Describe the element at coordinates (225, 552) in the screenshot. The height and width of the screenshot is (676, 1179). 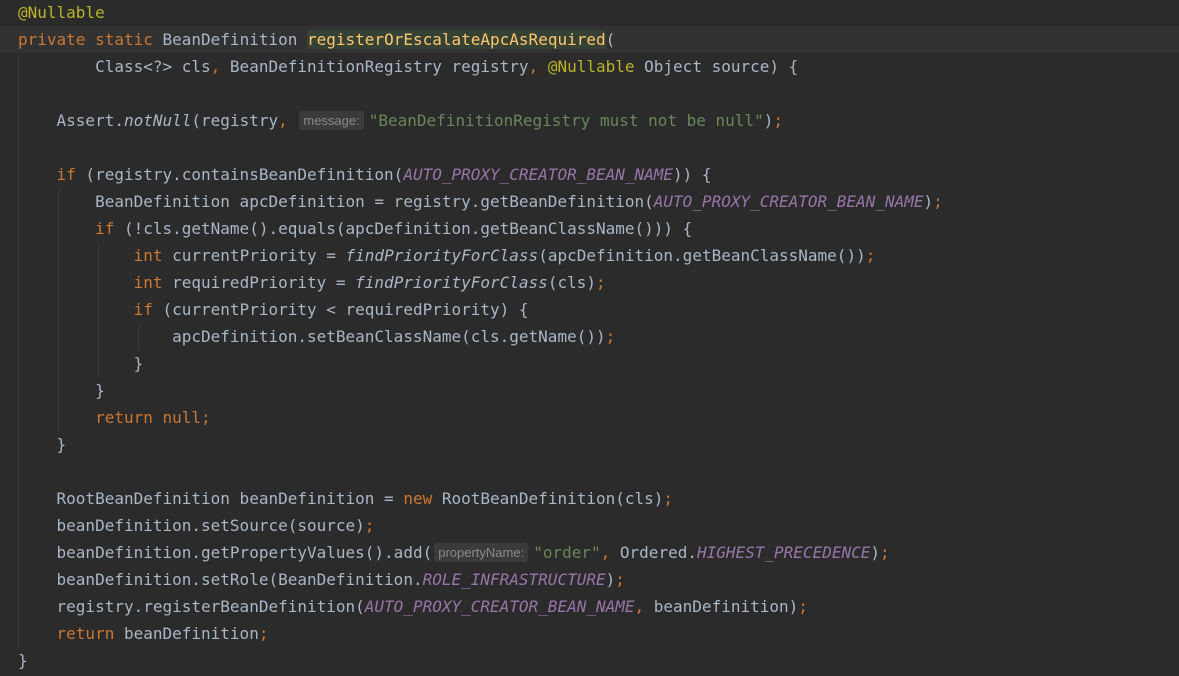
I see `code-token: beanDefinition.getPropertyValues().add(` at that location.